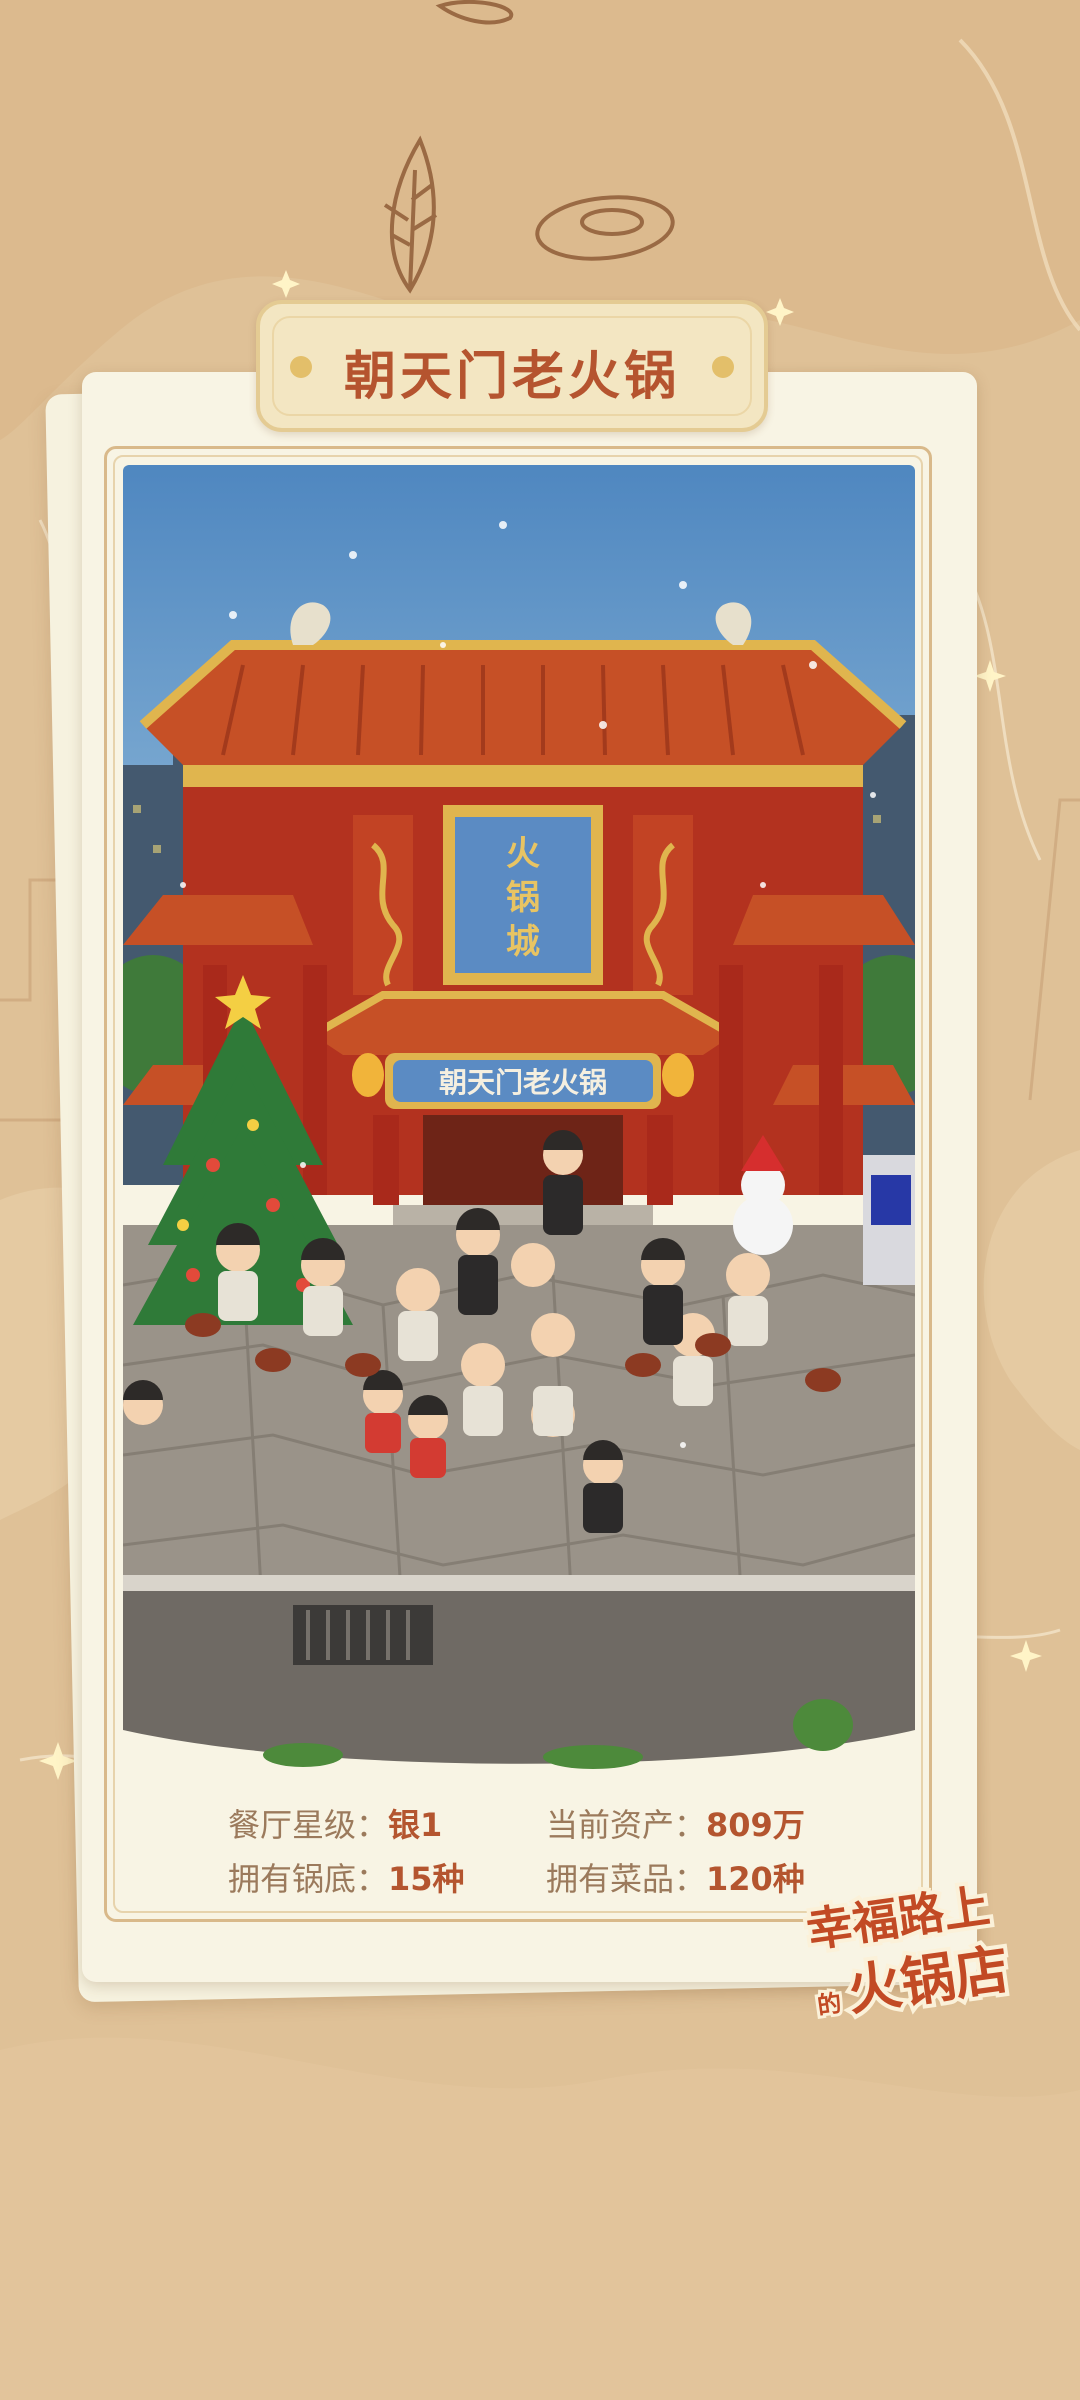 This screenshot has width=1080, height=2400. What do you see at coordinates (927, 1980) in the screenshot?
I see `logo-line-2: 火锅店` at bounding box center [927, 1980].